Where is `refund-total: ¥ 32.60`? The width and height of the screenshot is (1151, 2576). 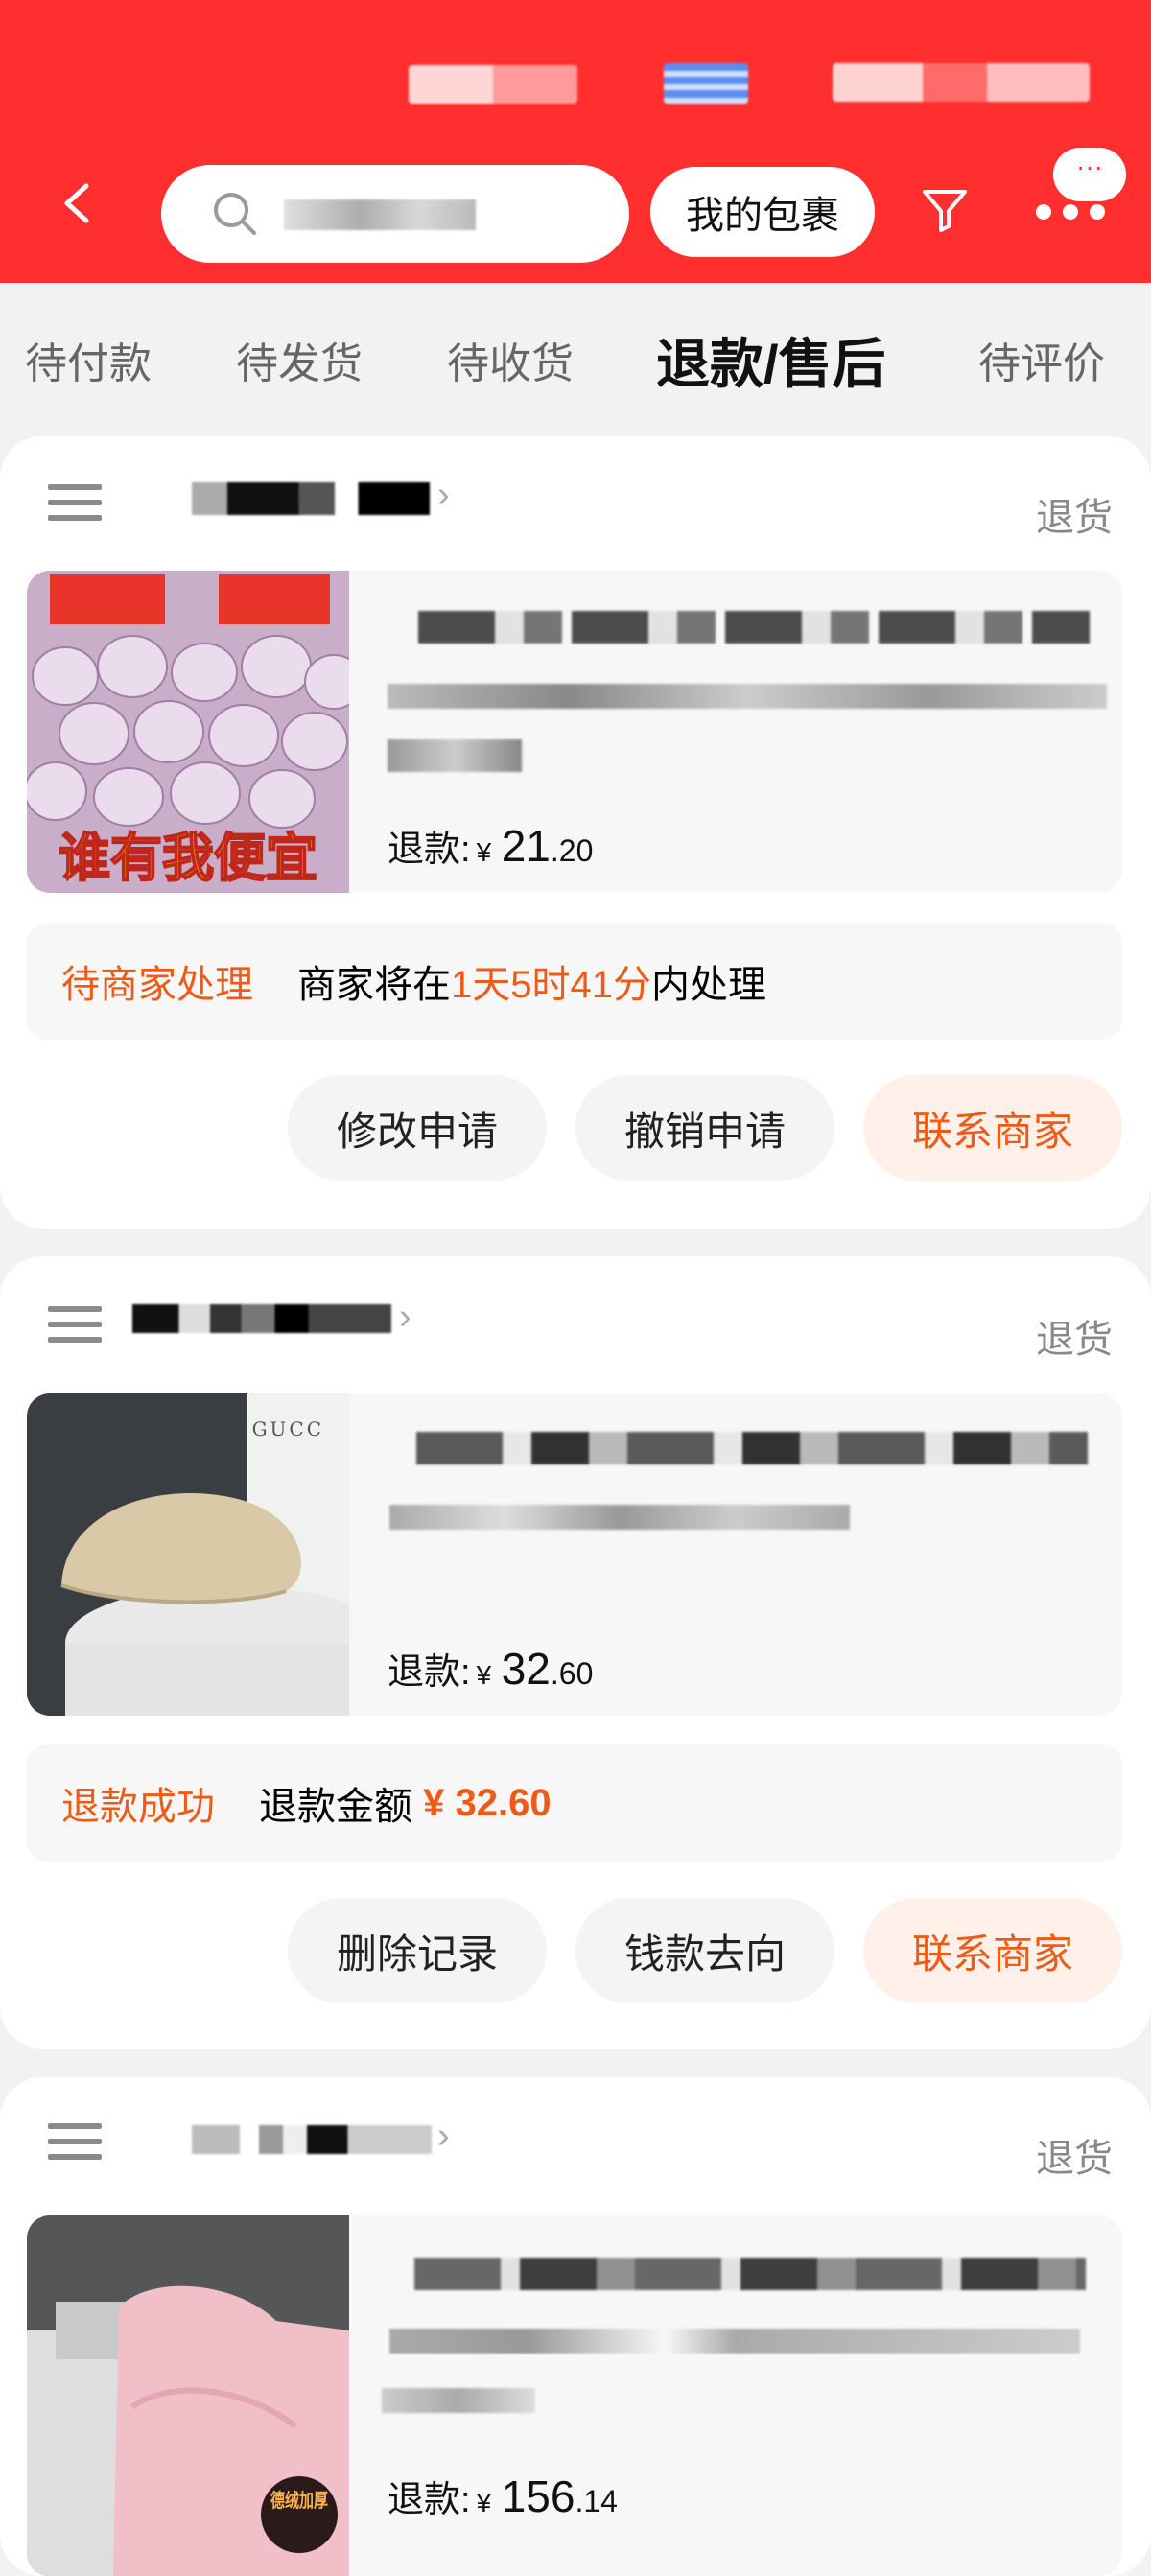 refund-total: ¥ 32.60 is located at coordinates (487, 1802).